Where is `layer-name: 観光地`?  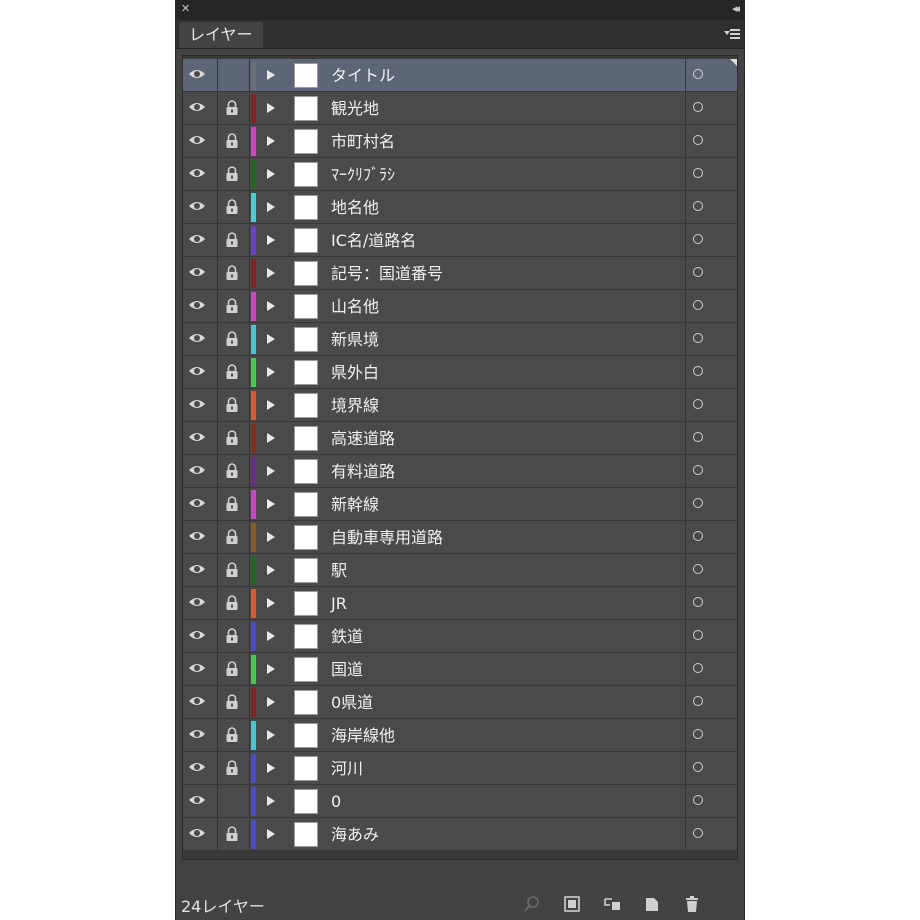 layer-name: 観光地 is located at coordinates (355, 108).